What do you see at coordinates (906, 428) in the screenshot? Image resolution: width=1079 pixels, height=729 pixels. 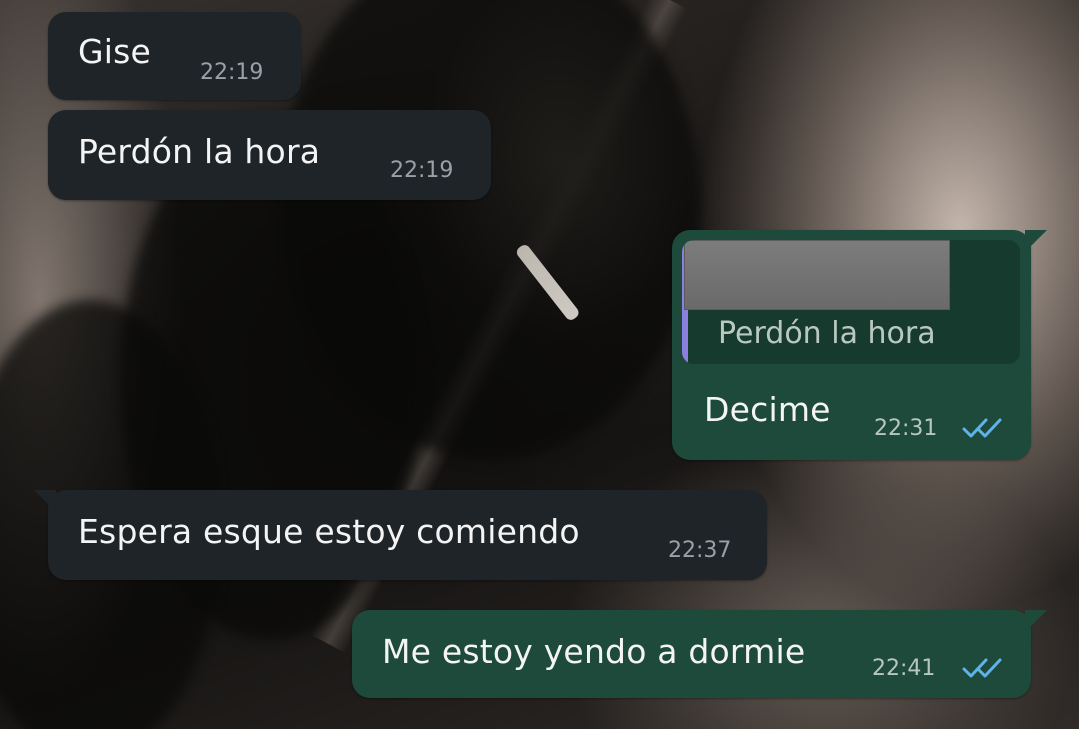 I see `message-timestamp: 22:31` at bounding box center [906, 428].